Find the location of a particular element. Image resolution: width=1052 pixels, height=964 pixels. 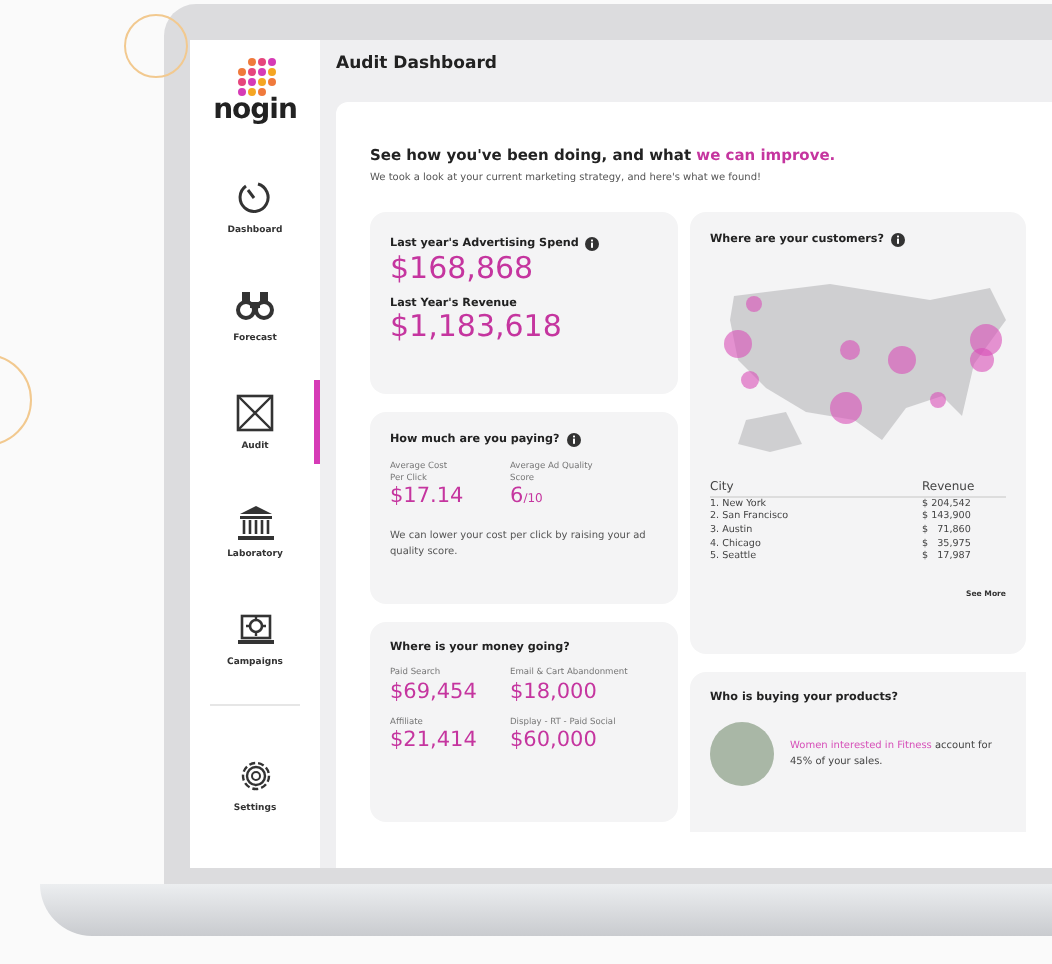

bank-icon is located at coordinates (255, 521).